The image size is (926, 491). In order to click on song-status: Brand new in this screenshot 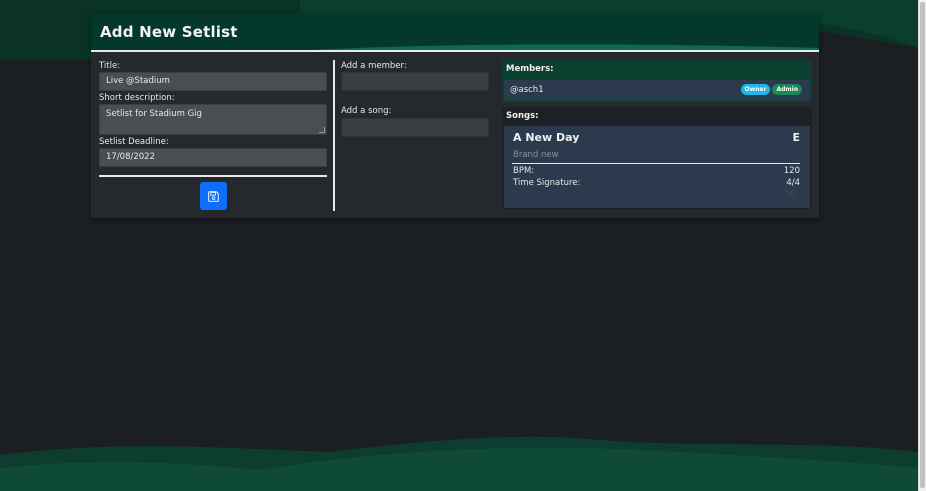, I will do `click(536, 155)`.